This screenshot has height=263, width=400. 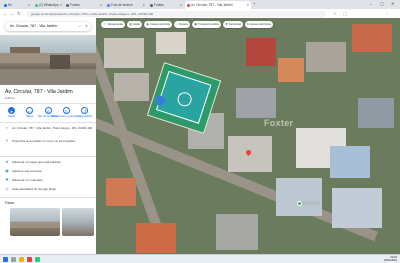 I want to click on chip-label: Caixas eletrônicos, so click(x=260, y=24).